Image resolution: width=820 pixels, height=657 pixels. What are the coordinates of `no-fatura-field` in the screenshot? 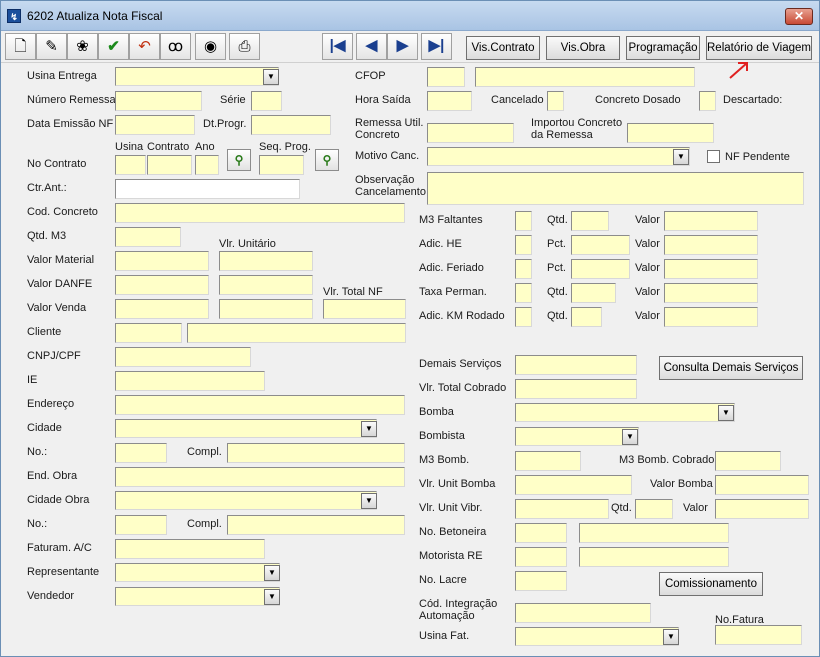 It's located at (758, 635).